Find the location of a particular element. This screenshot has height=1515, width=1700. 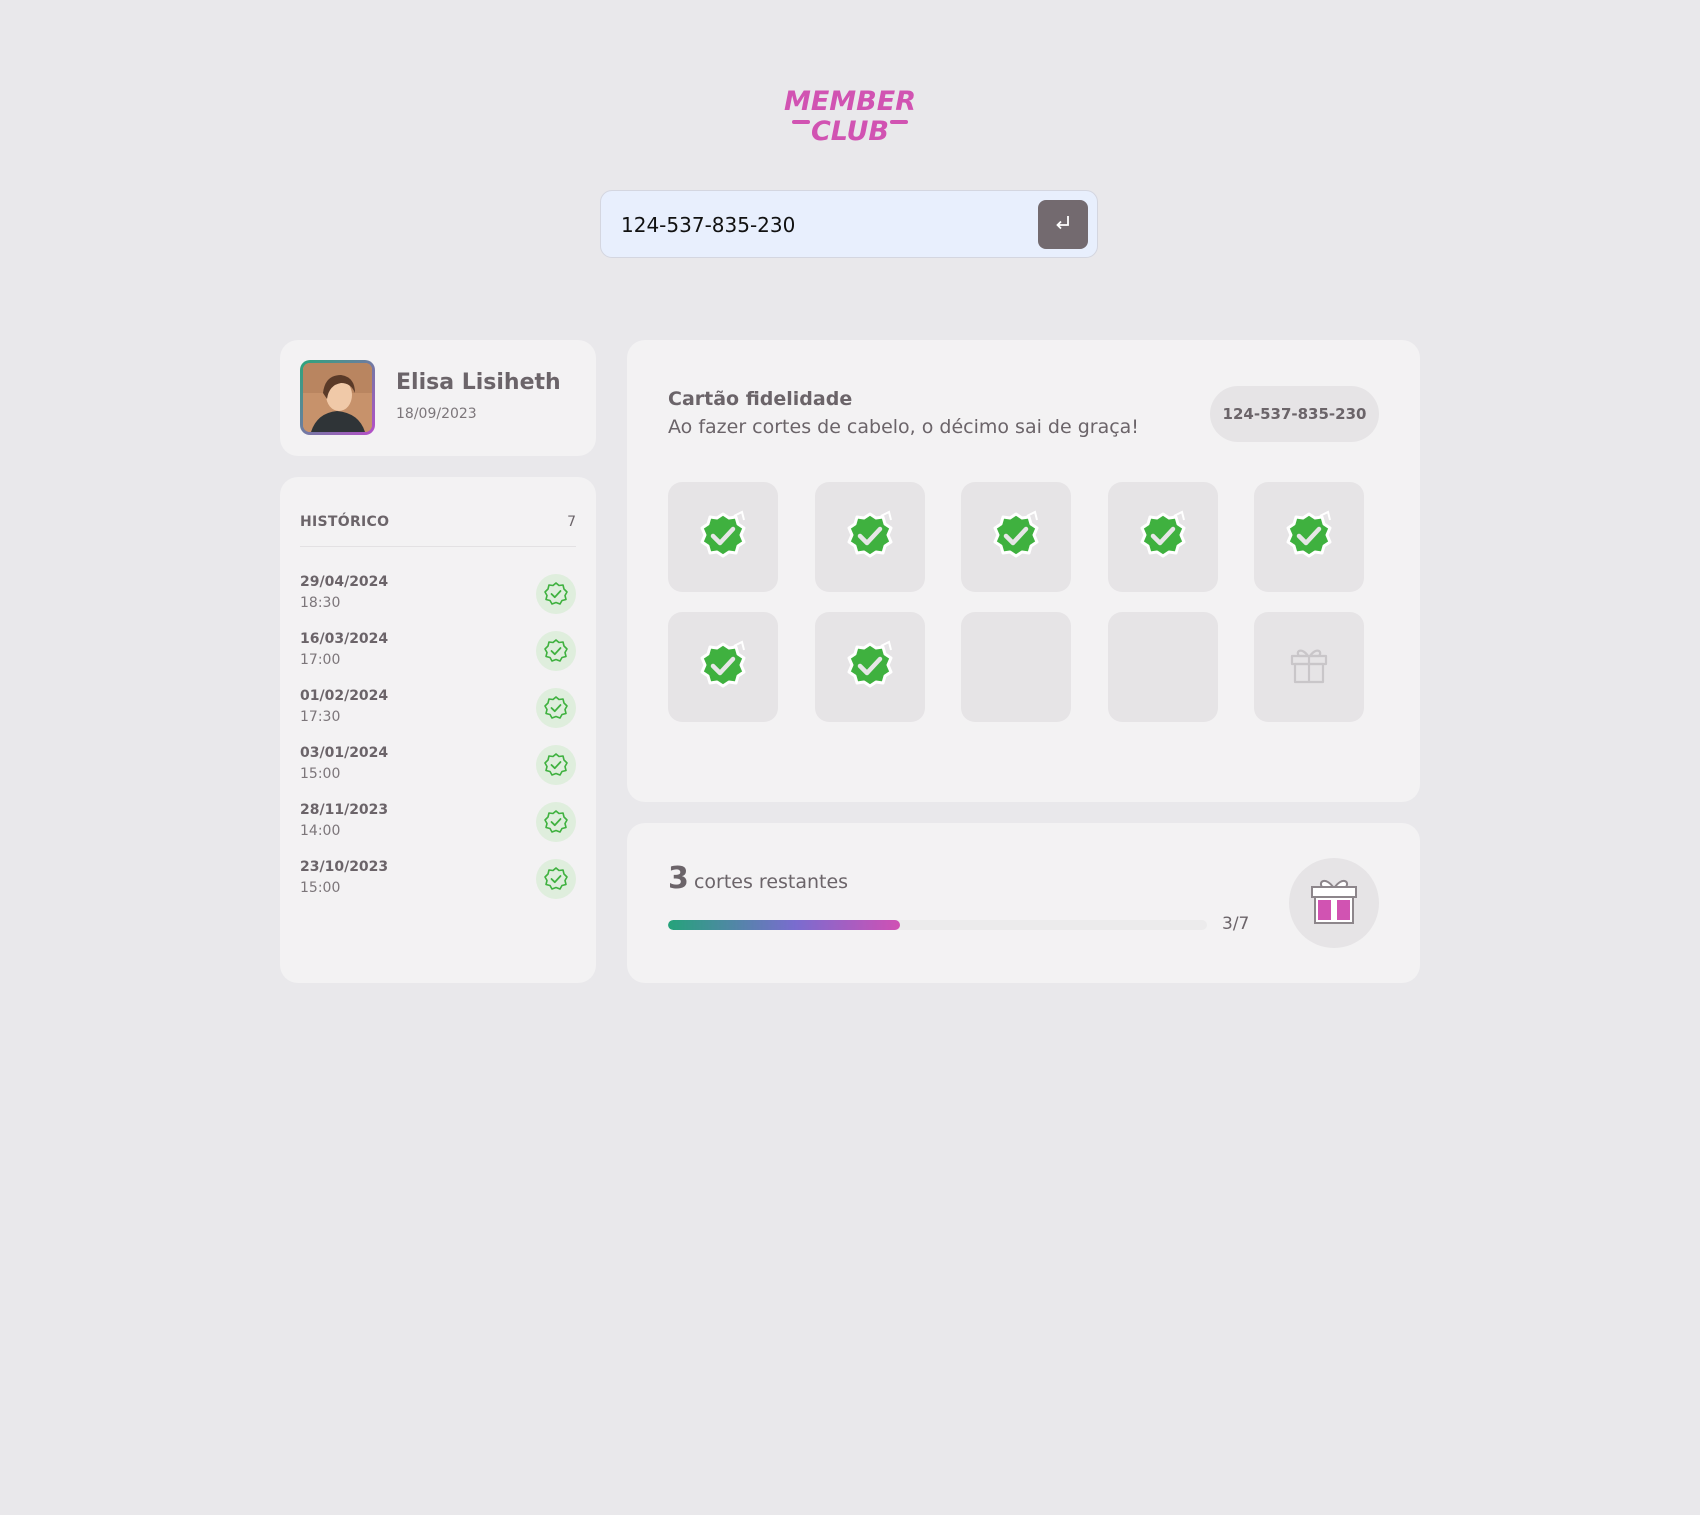

history-time: 17:00 is located at coordinates (320, 660).